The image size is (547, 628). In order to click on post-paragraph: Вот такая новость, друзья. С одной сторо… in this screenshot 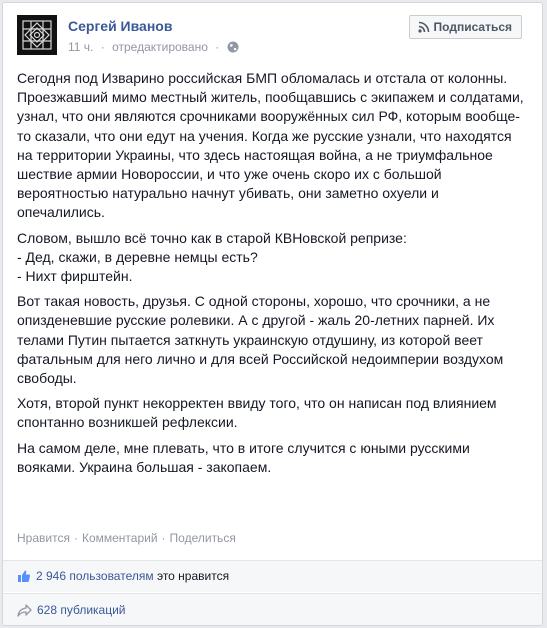, I will do `click(260, 340)`.